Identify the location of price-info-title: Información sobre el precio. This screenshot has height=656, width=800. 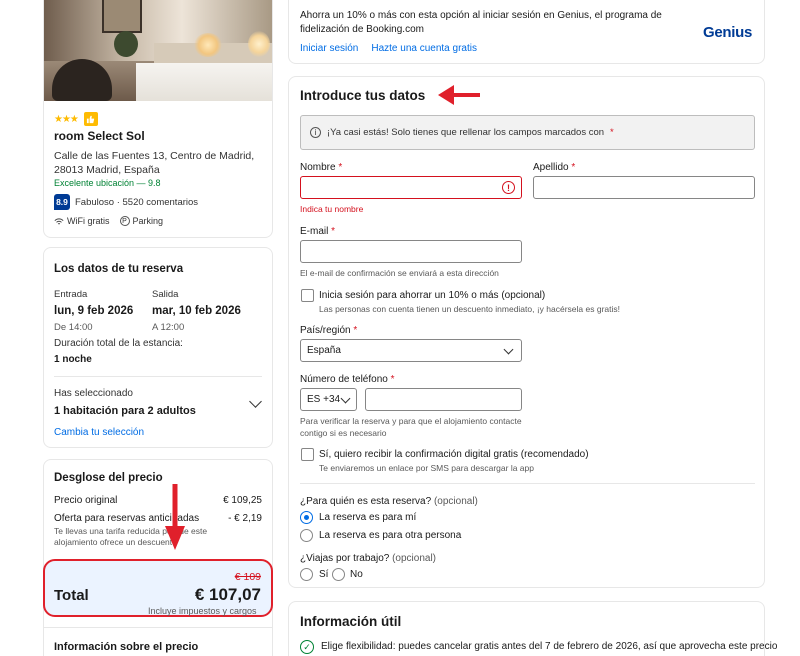
(126, 647).